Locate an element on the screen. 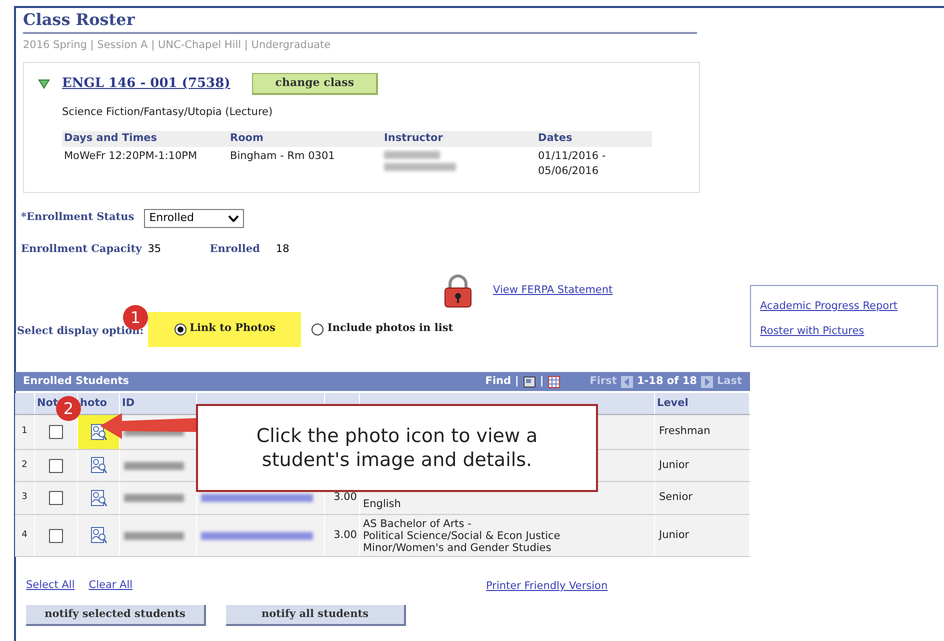 This screenshot has height=641, width=944. column-header: Days and Times is located at coordinates (111, 138).